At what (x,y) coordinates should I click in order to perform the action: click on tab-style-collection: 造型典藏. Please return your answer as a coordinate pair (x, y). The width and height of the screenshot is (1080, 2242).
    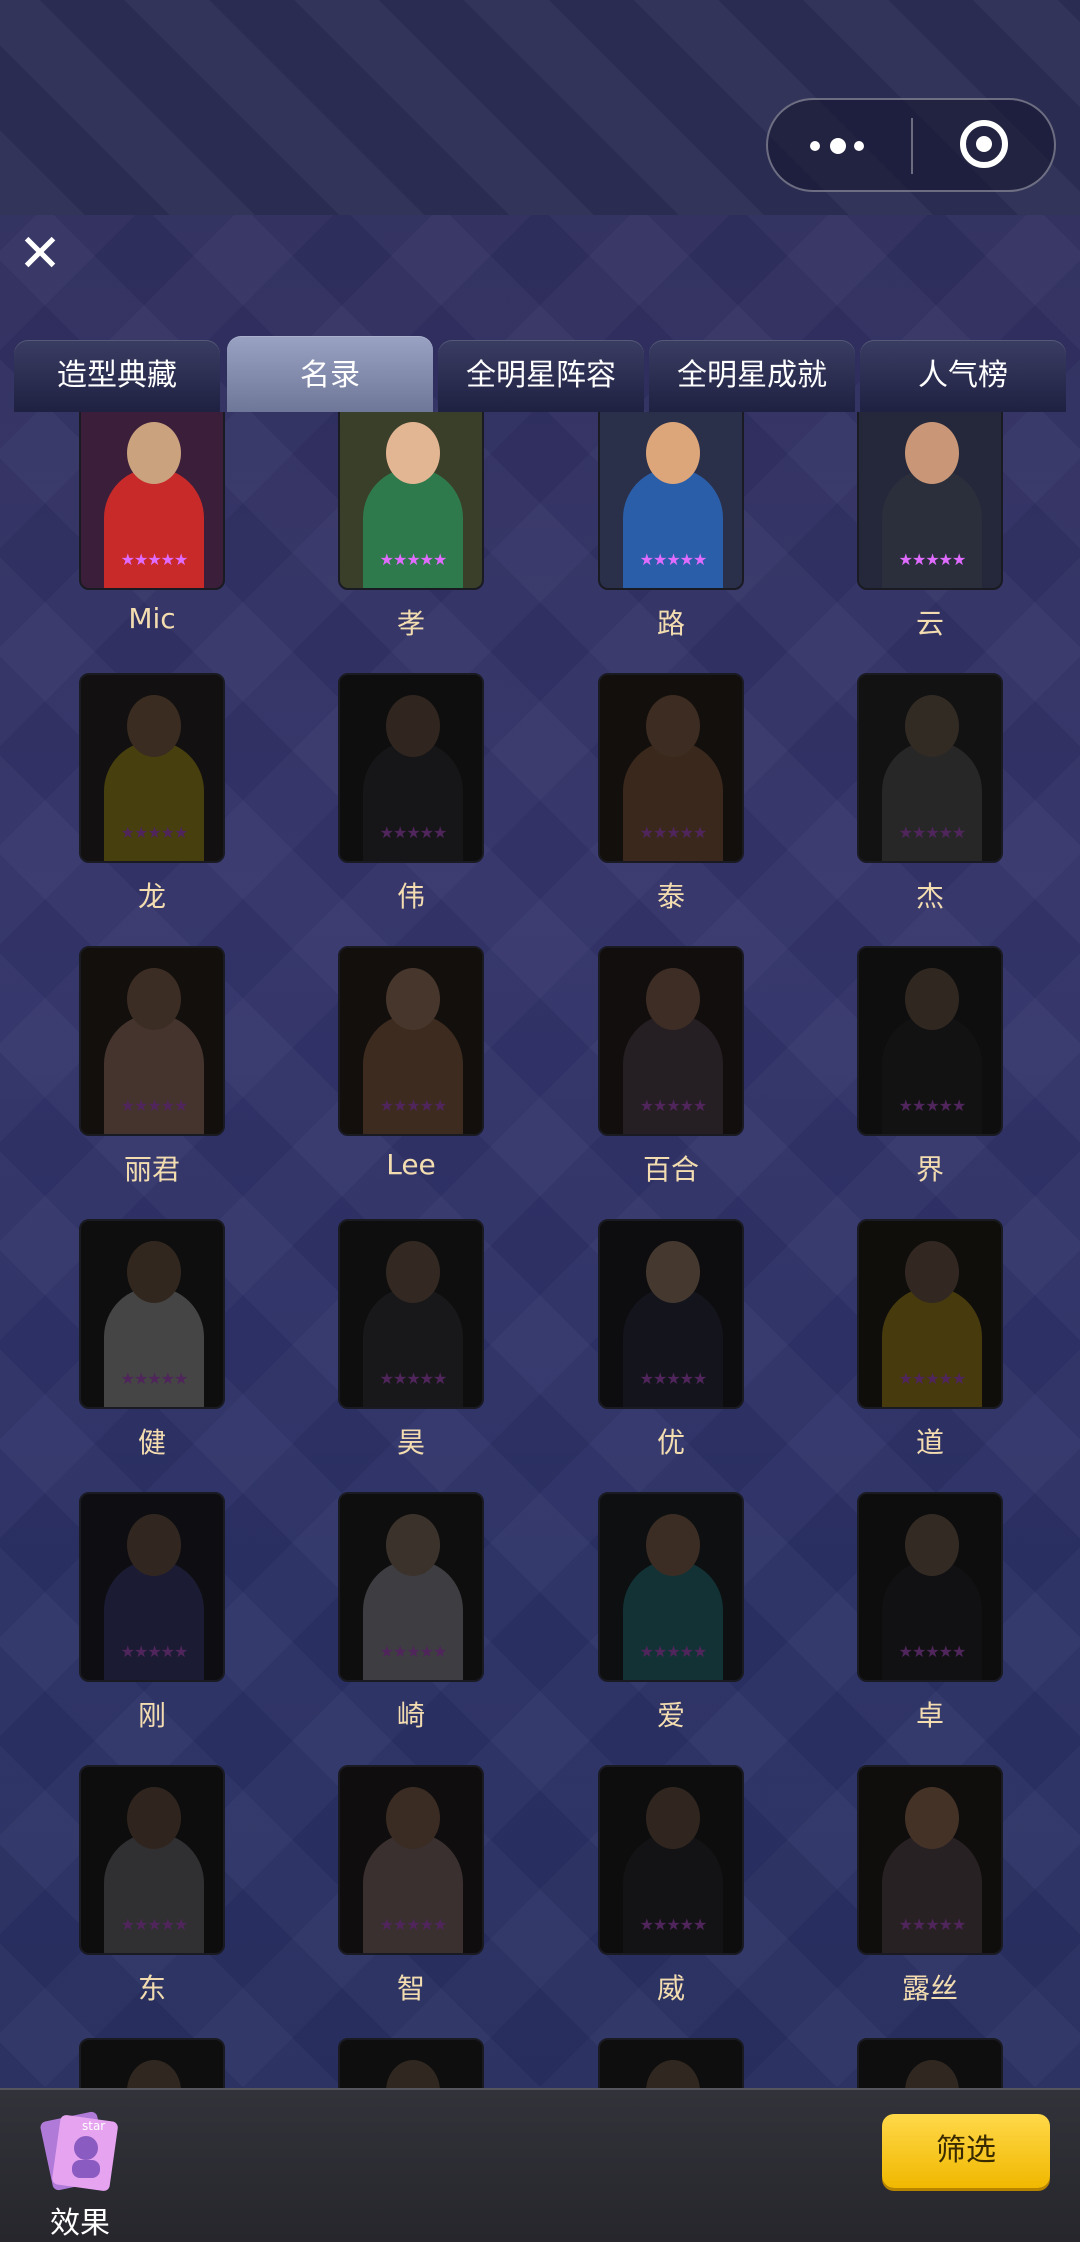
    Looking at the image, I should click on (117, 376).